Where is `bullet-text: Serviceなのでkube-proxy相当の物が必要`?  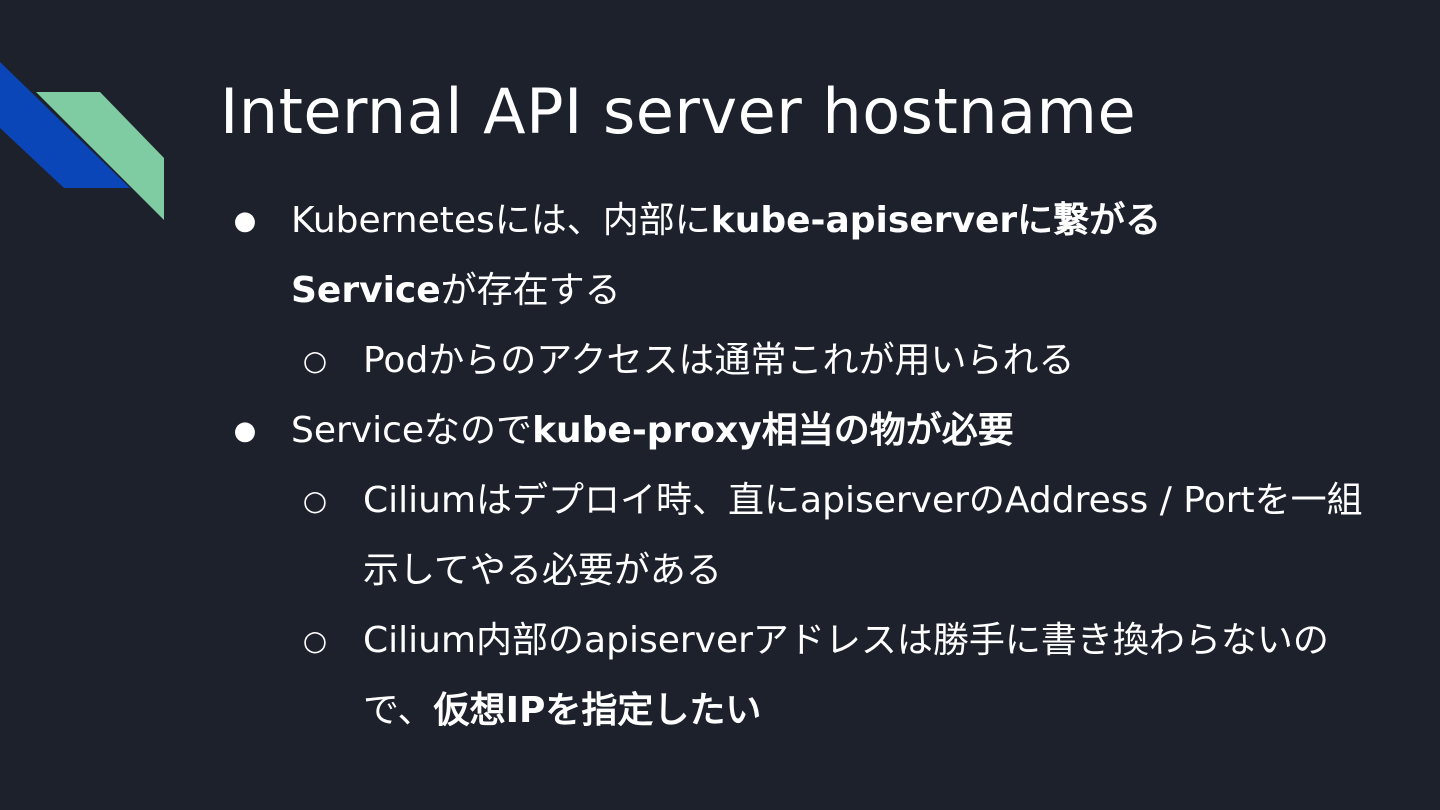 bullet-text: Serviceなのでkube-proxy相当の物が必要 is located at coordinates (652, 430).